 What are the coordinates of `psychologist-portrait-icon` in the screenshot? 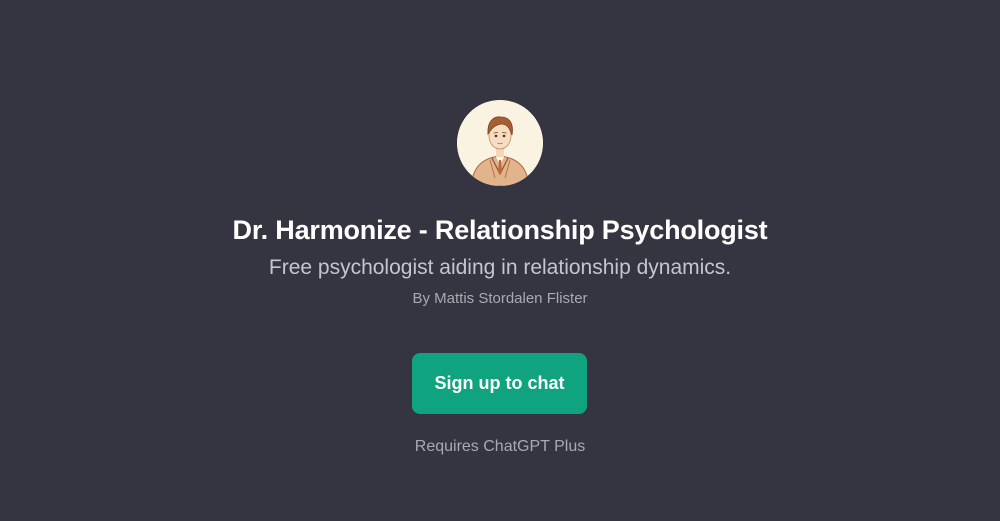 It's located at (500, 143).